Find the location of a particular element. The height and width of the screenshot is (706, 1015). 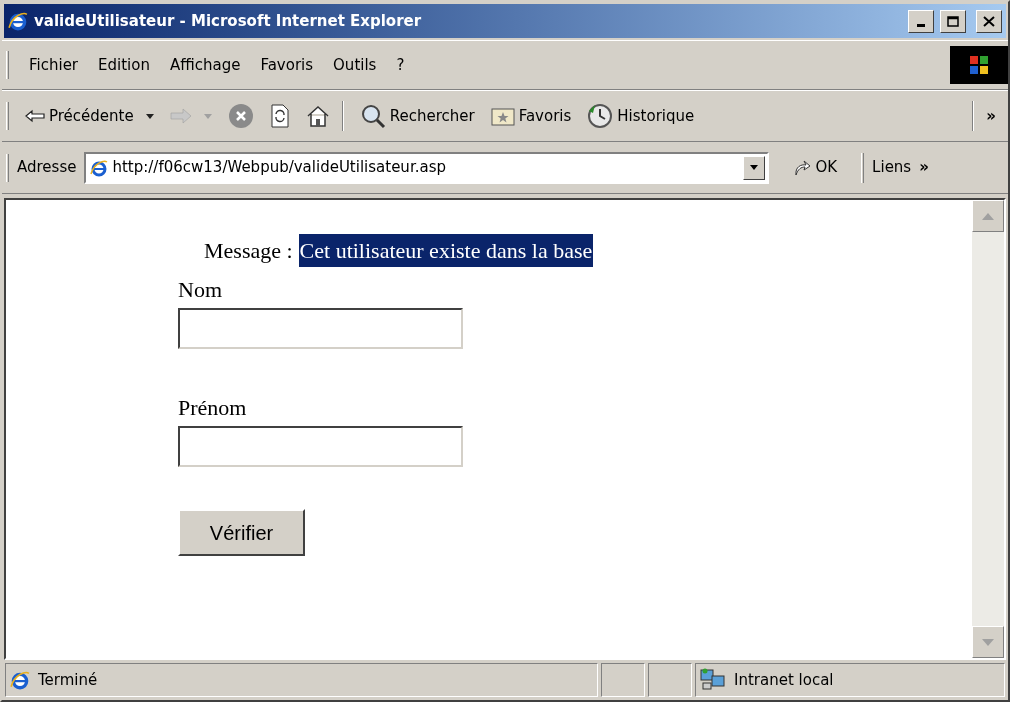

address-label: Adresse is located at coordinates (47, 168).